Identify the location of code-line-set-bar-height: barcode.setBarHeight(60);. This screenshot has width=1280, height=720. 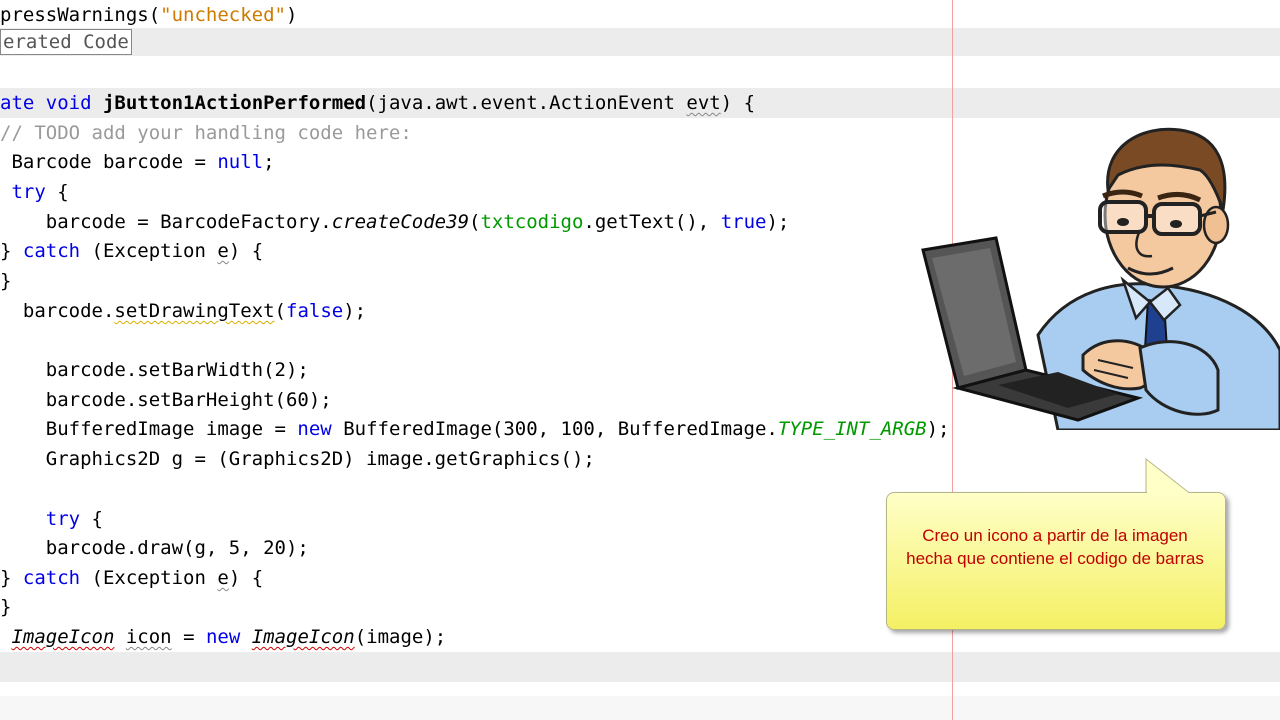
(166, 400).